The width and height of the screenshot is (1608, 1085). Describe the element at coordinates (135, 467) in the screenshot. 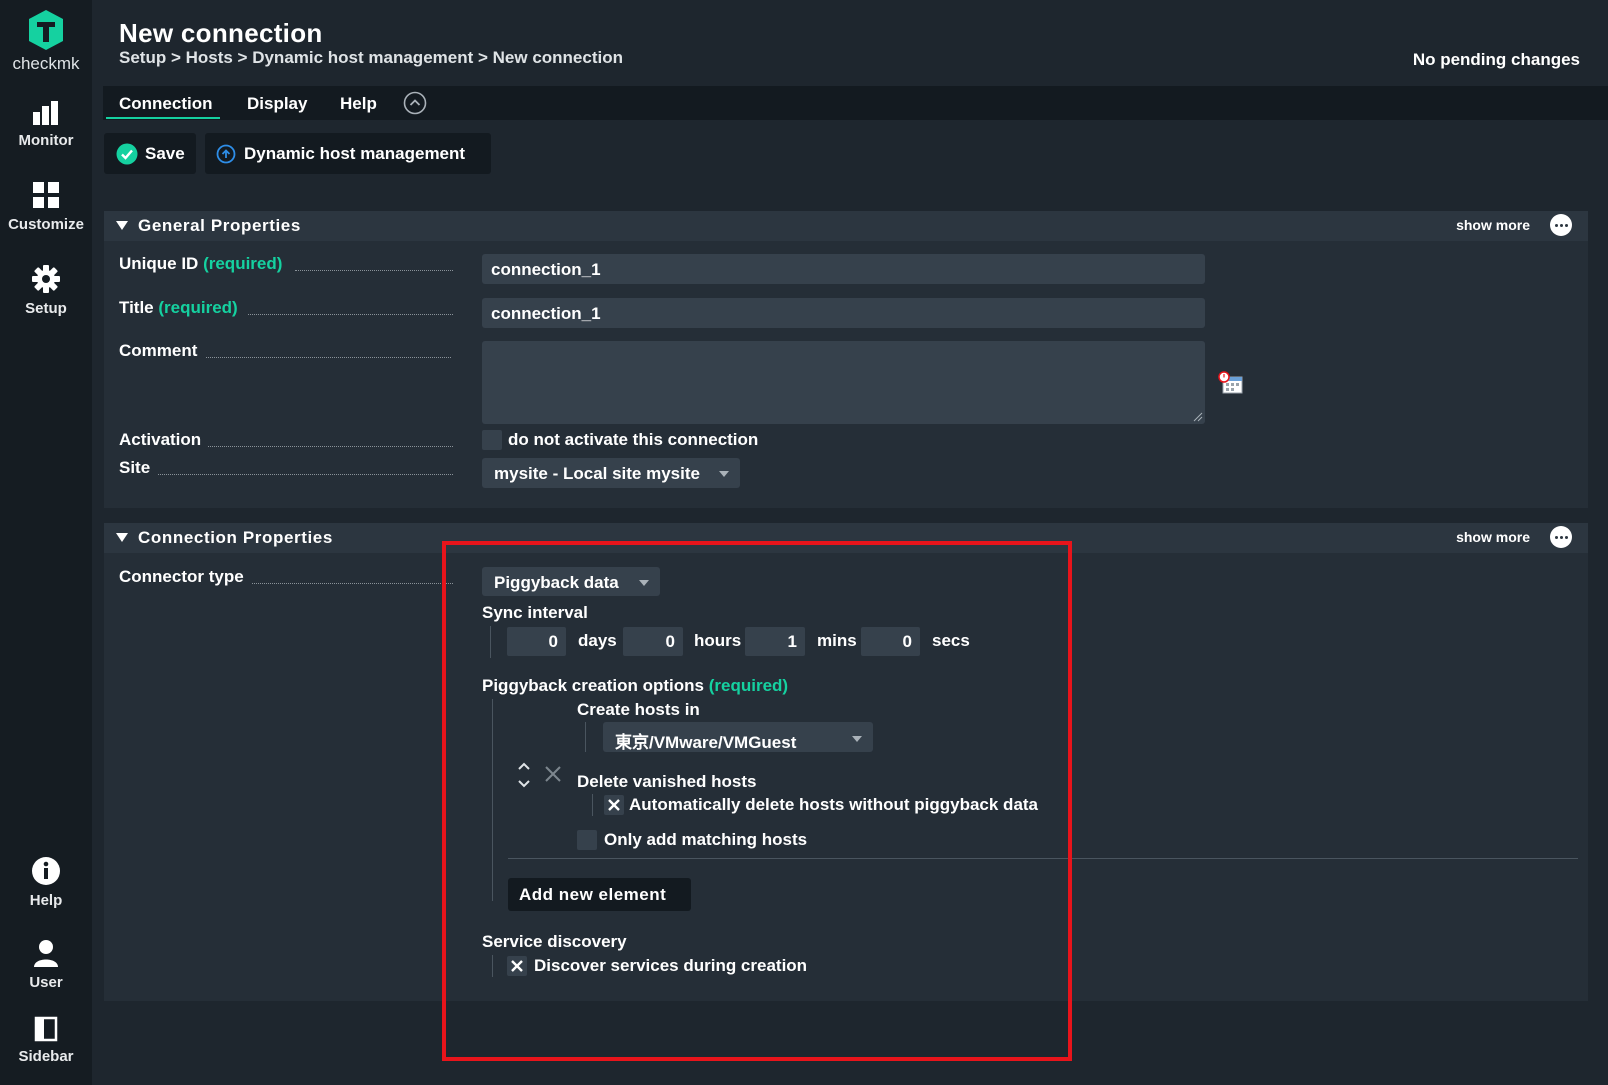

I see `site-label: Site` at that location.